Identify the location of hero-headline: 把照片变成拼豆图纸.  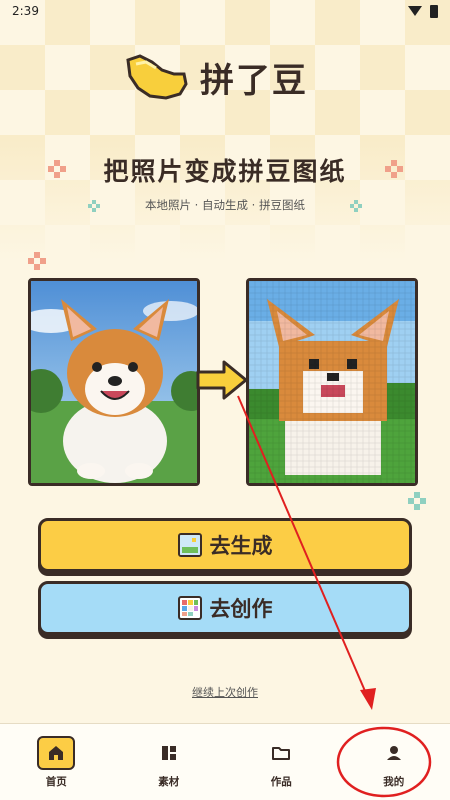
(225, 171).